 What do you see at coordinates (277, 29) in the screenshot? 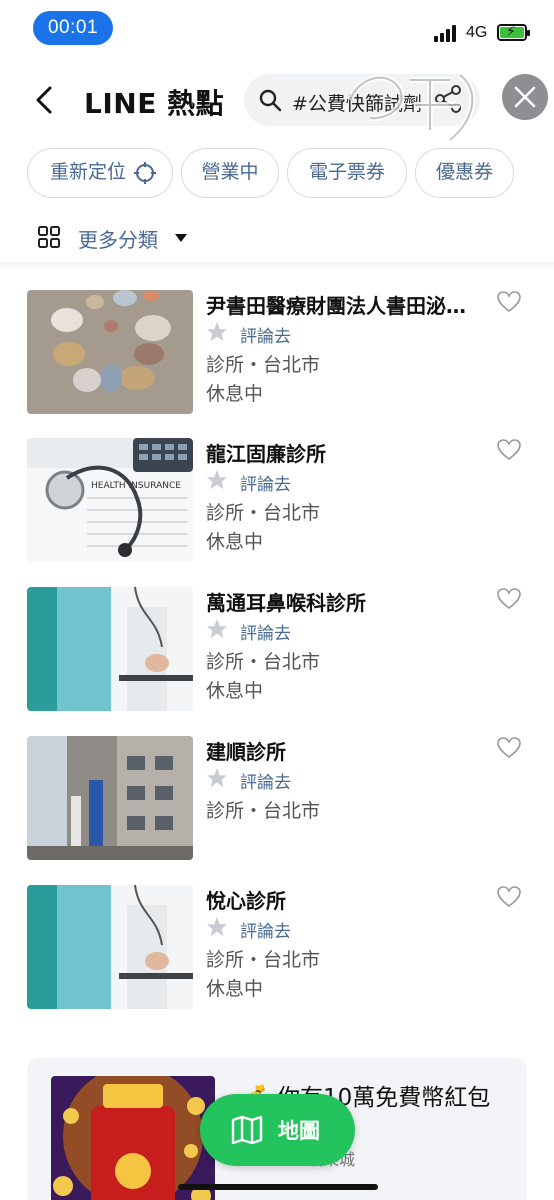
I see `status-bar: 00:01 4G ⚡` at bounding box center [277, 29].